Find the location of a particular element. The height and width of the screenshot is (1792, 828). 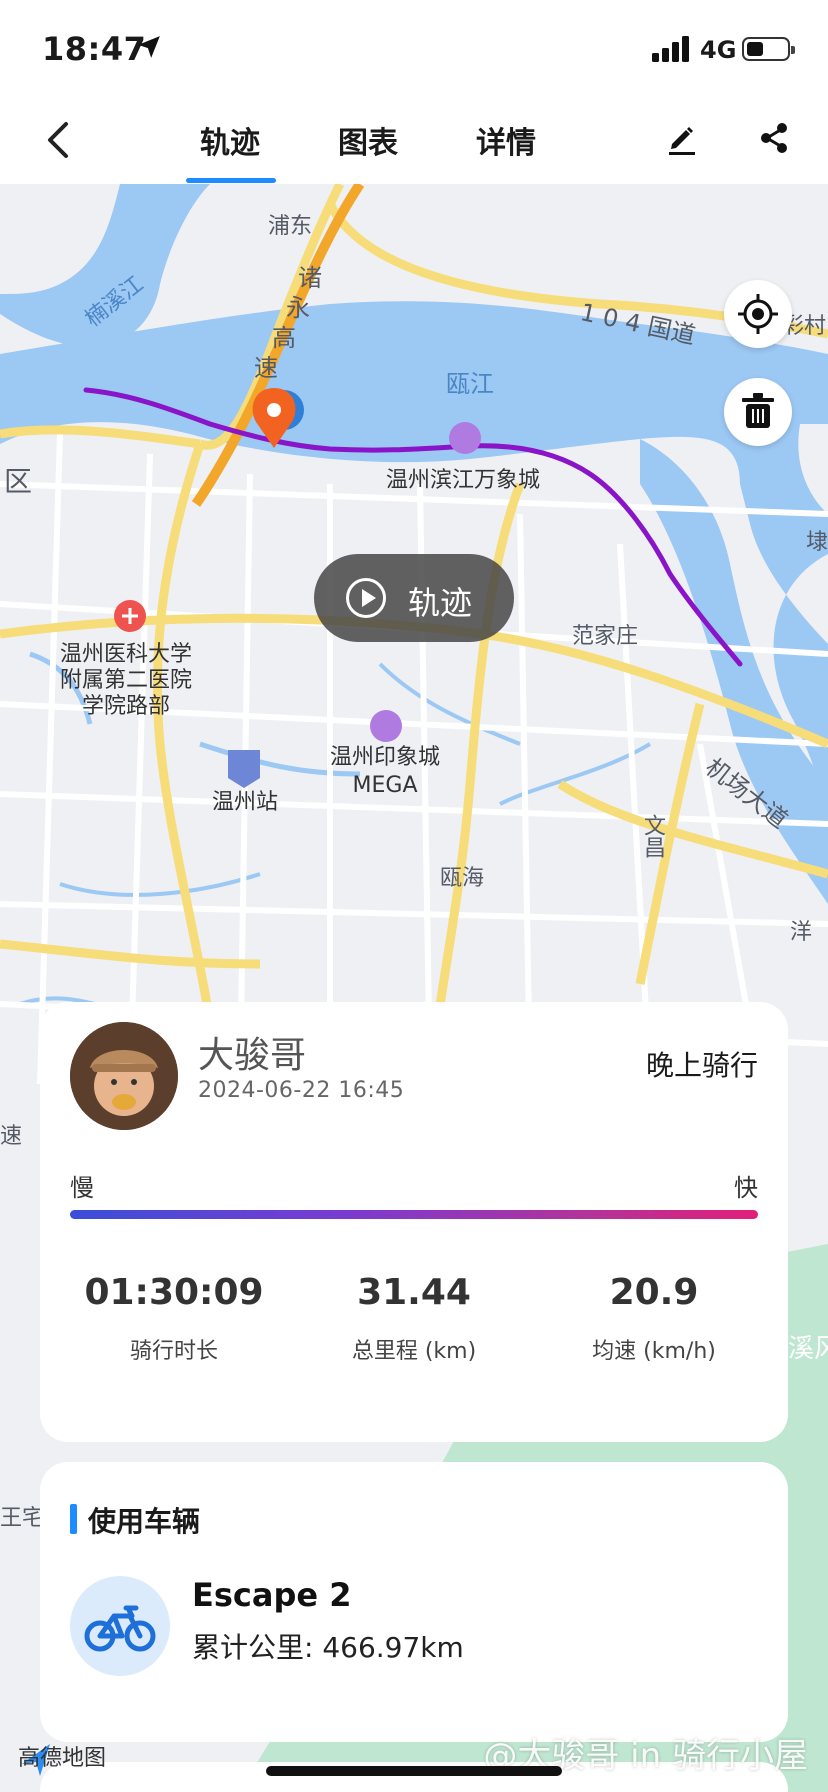

map-label-oujiang: 瓯江 is located at coordinates (470, 384).